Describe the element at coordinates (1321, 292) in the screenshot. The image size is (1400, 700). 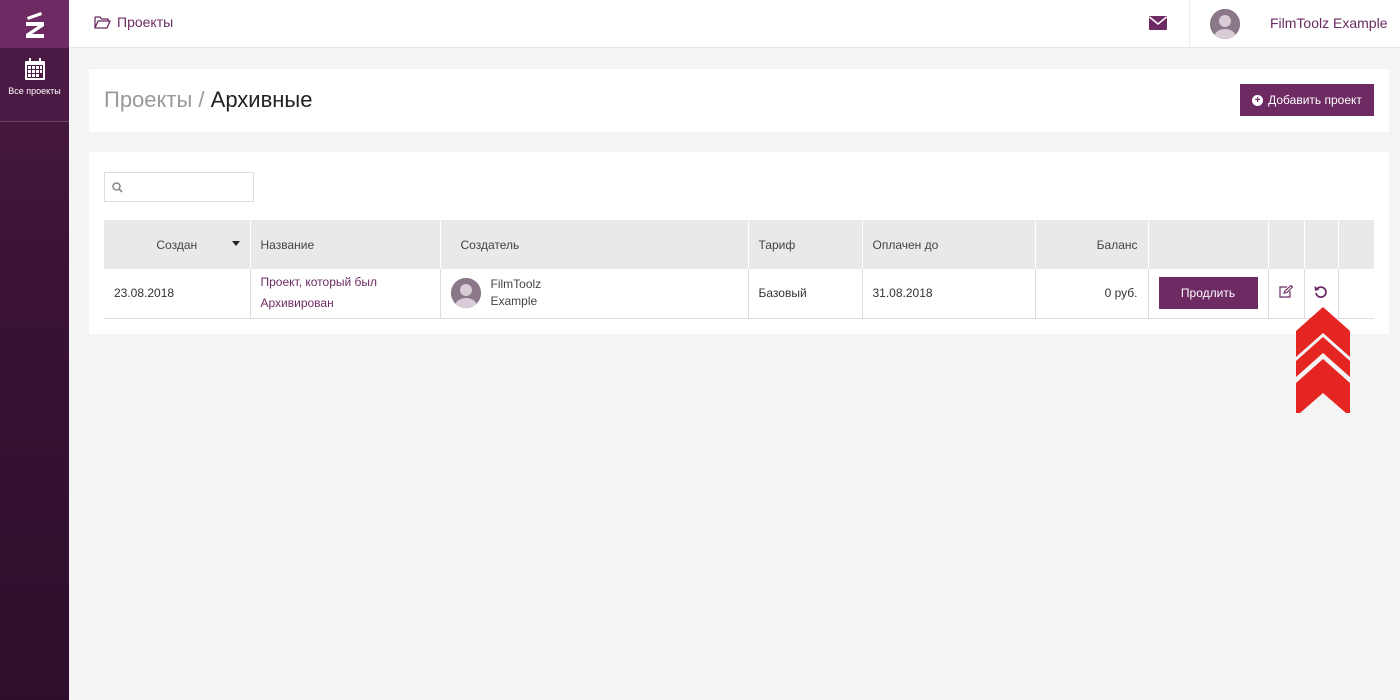
I see `restore-icon` at that location.